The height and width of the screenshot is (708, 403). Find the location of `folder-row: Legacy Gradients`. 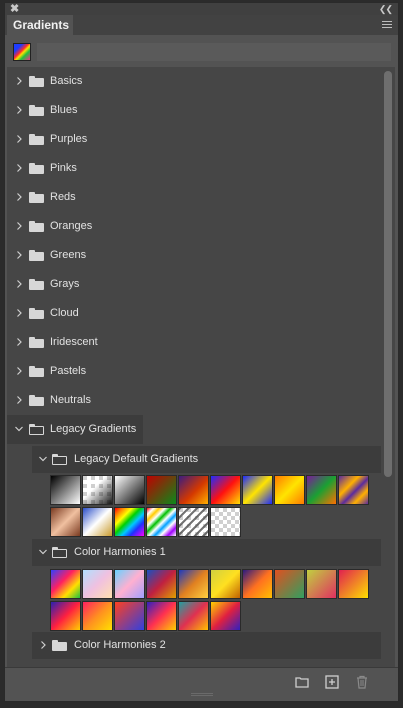

folder-row: Legacy Gradients is located at coordinates (75, 429).